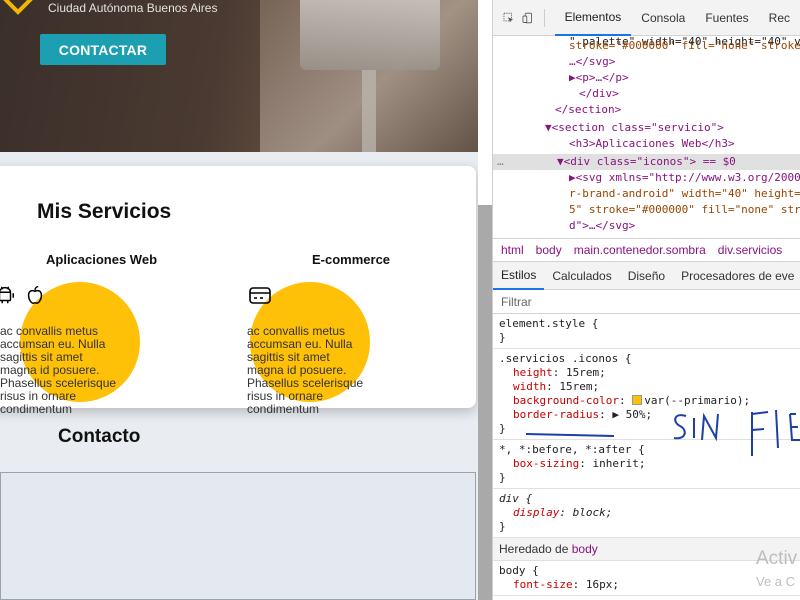  Describe the element at coordinates (543, 584) in the screenshot. I see `property-name: font-size` at that location.